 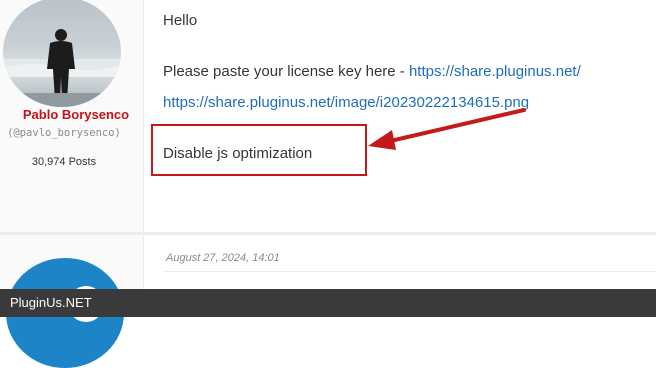 I want to click on author-avatar, so click(x=62, y=53).